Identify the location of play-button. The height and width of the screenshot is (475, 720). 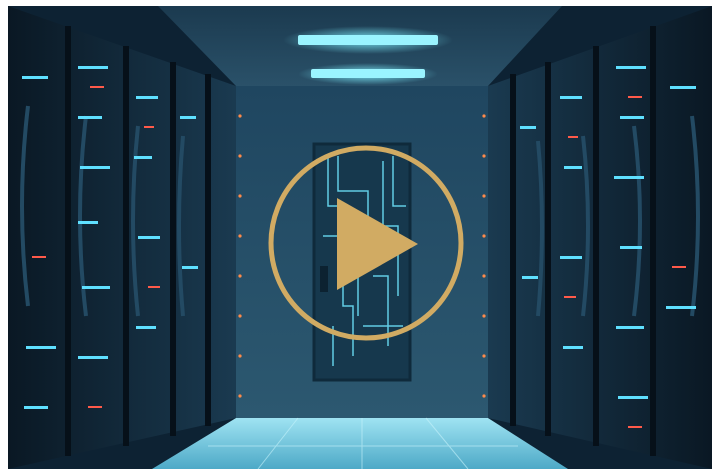
(366, 243).